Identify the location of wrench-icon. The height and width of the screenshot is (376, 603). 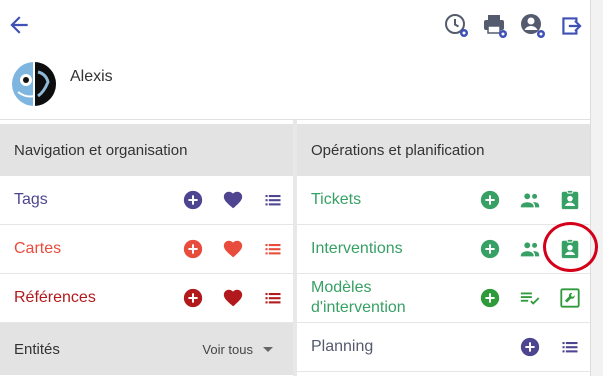
(570, 298).